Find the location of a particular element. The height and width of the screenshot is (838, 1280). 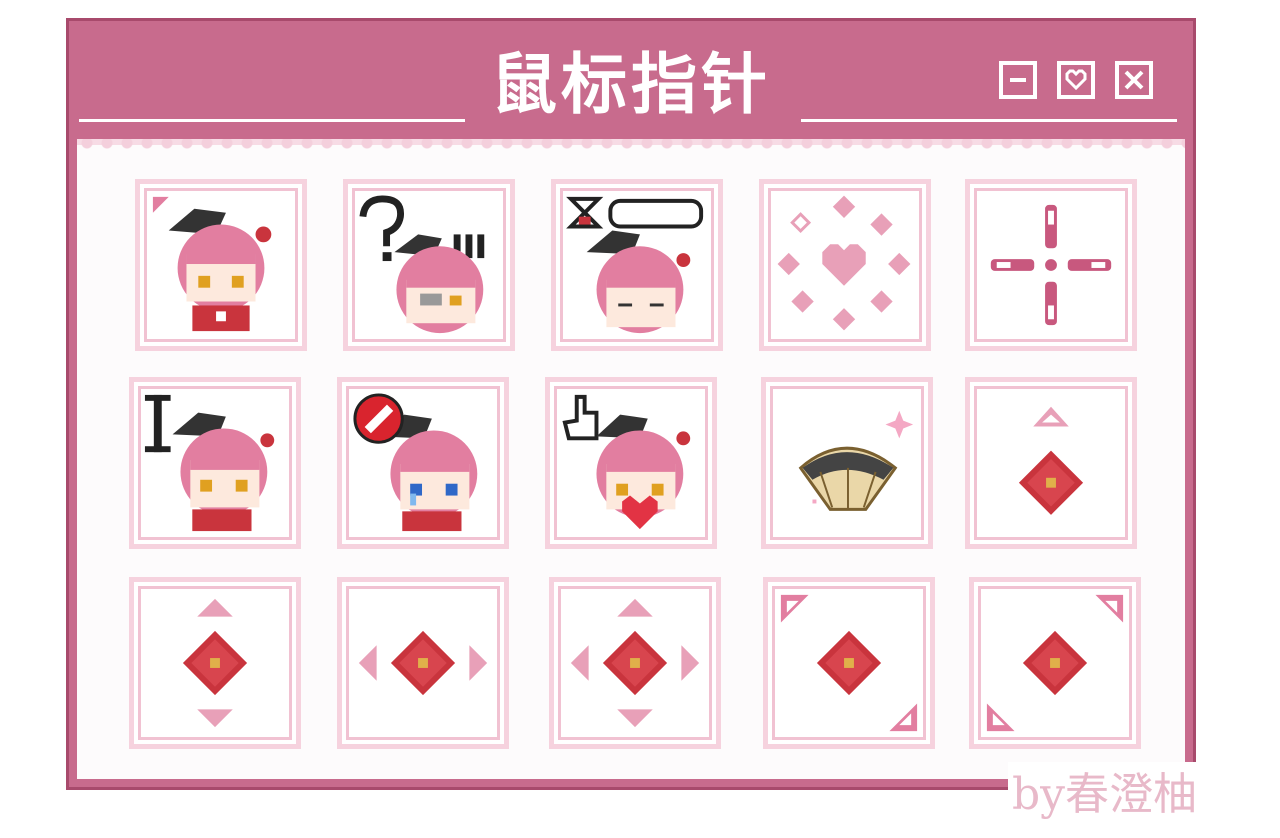

character-hand-icon is located at coordinates (626, 462).